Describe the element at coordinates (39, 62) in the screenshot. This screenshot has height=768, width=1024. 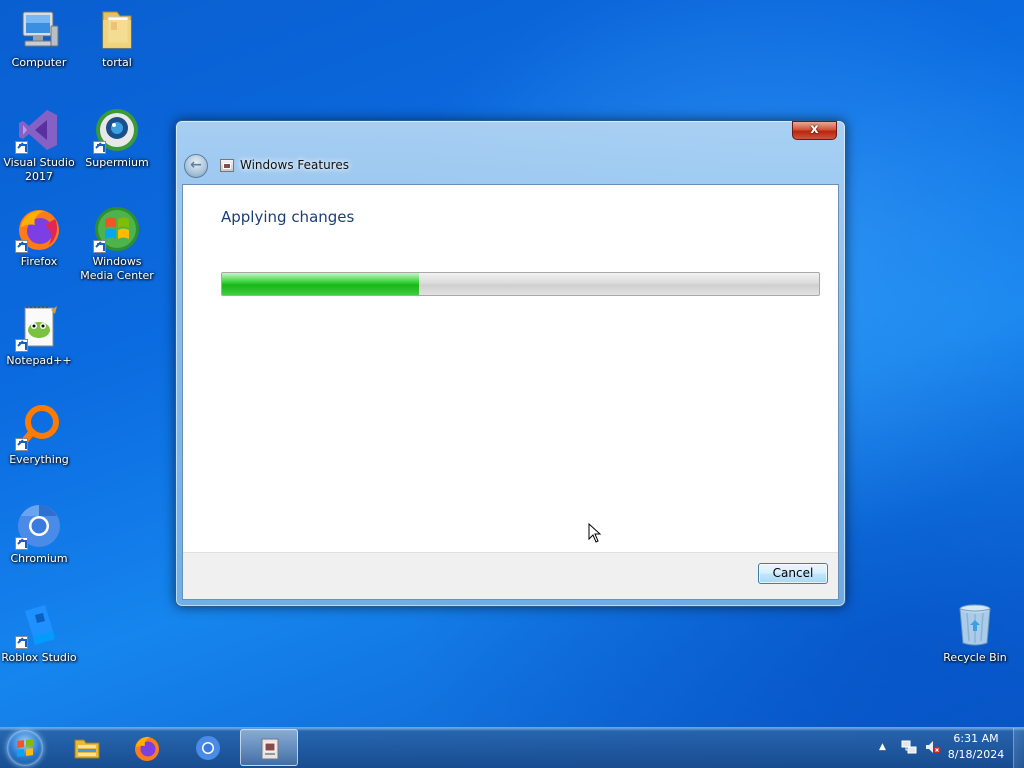
I see `desktop-icon-label: Computer` at that location.